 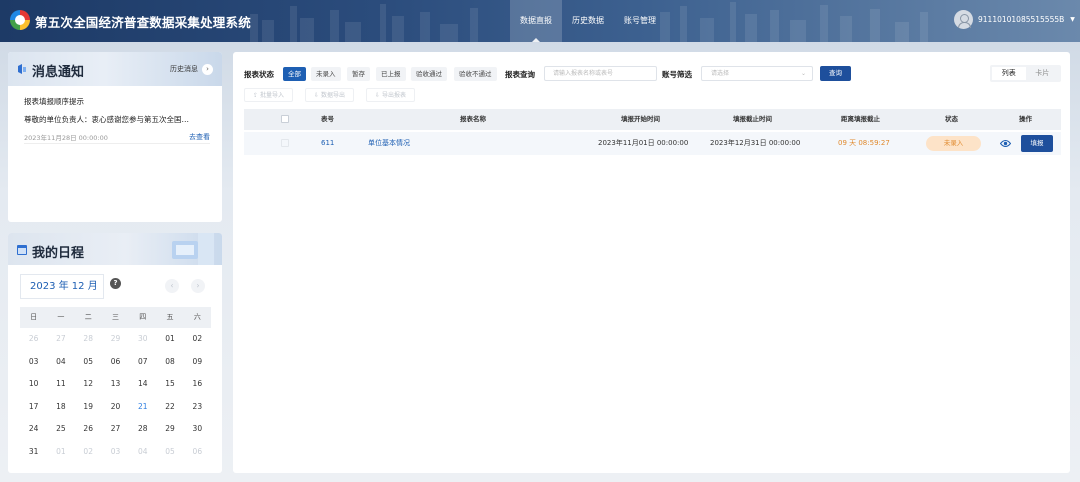 What do you see at coordinates (142, 386) in the screenshot?
I see `calendar-day: 14` at bounding box center [142, 386].